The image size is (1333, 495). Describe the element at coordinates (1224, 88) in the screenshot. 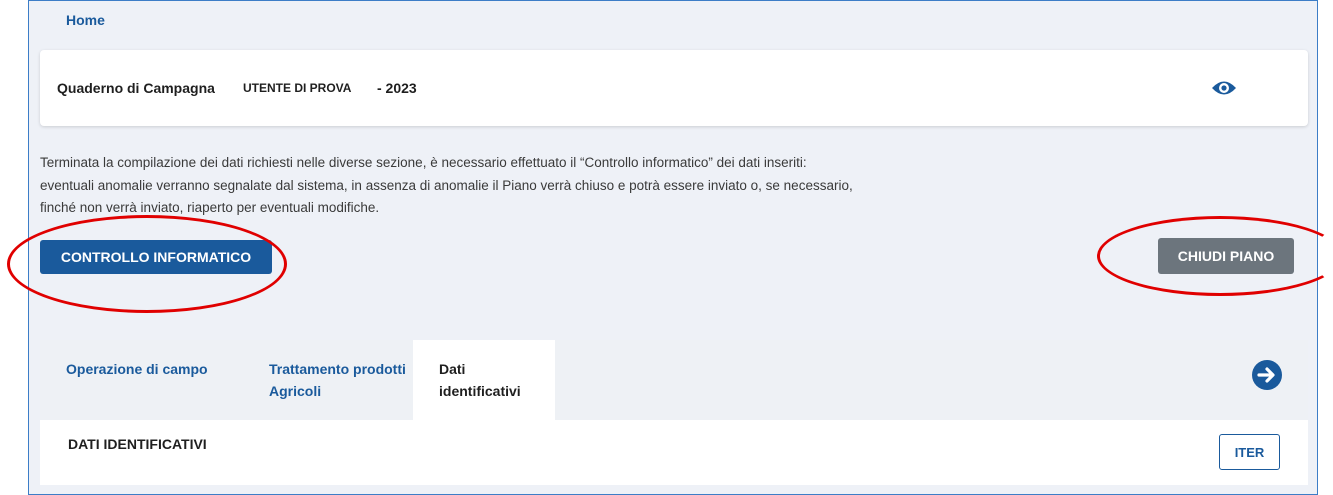

I see `eye-icon` at that location.